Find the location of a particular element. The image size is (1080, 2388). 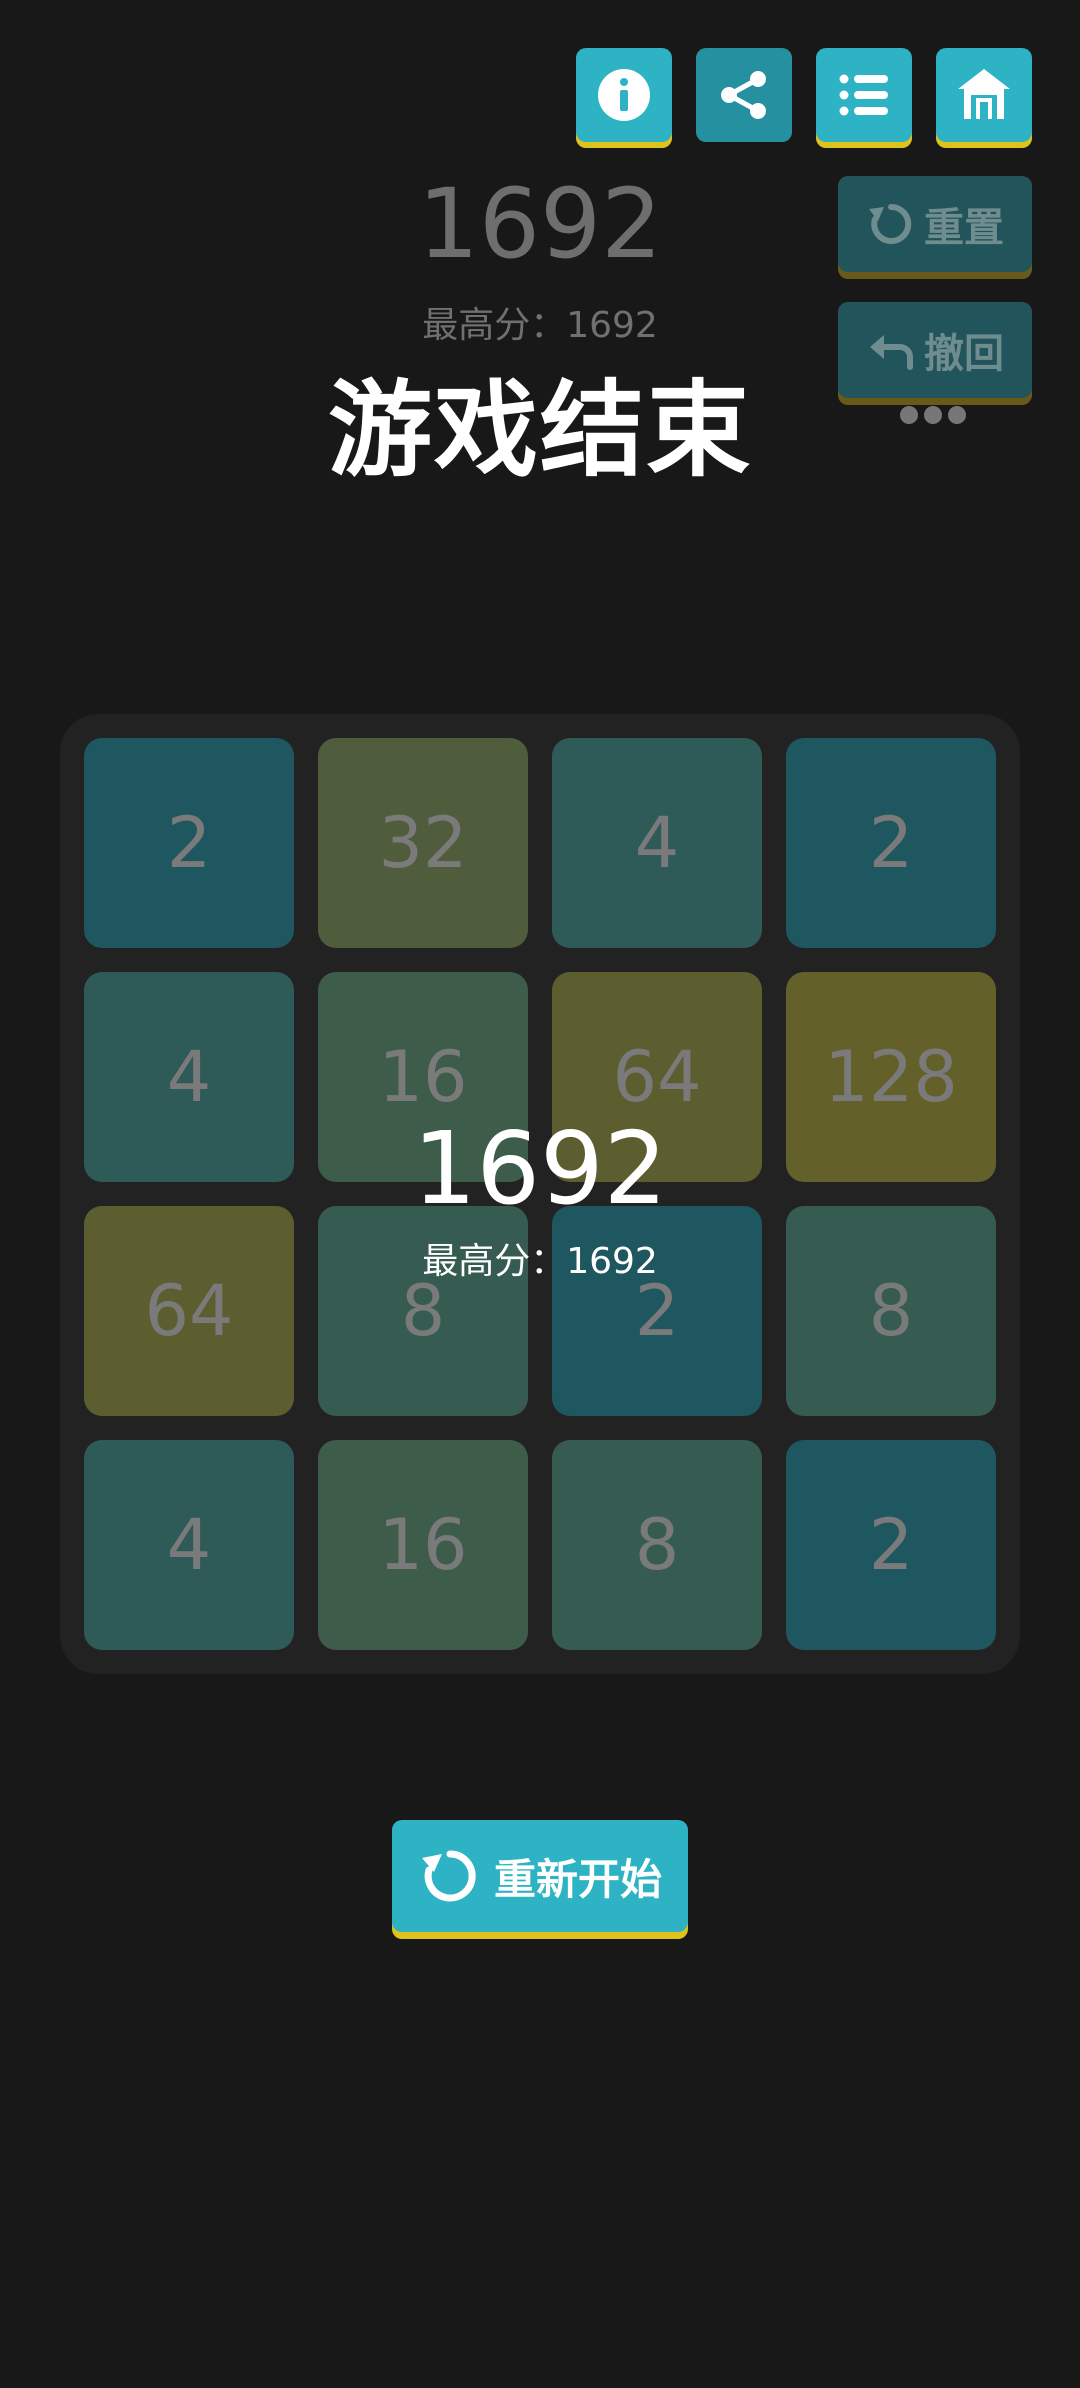

share-button is located at coordinates (744, 95).